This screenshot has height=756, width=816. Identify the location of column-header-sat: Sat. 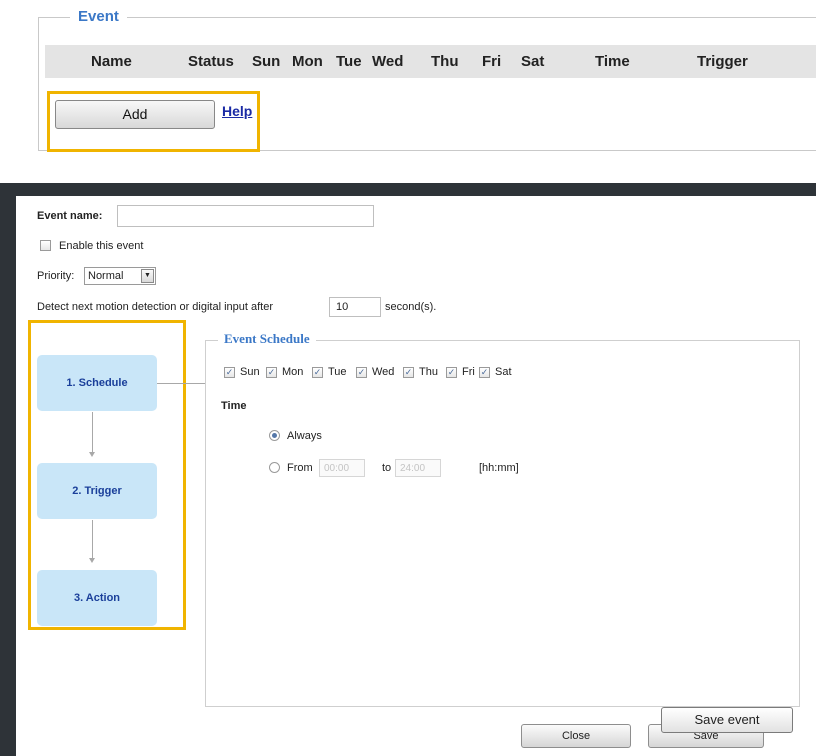
(533, 61).